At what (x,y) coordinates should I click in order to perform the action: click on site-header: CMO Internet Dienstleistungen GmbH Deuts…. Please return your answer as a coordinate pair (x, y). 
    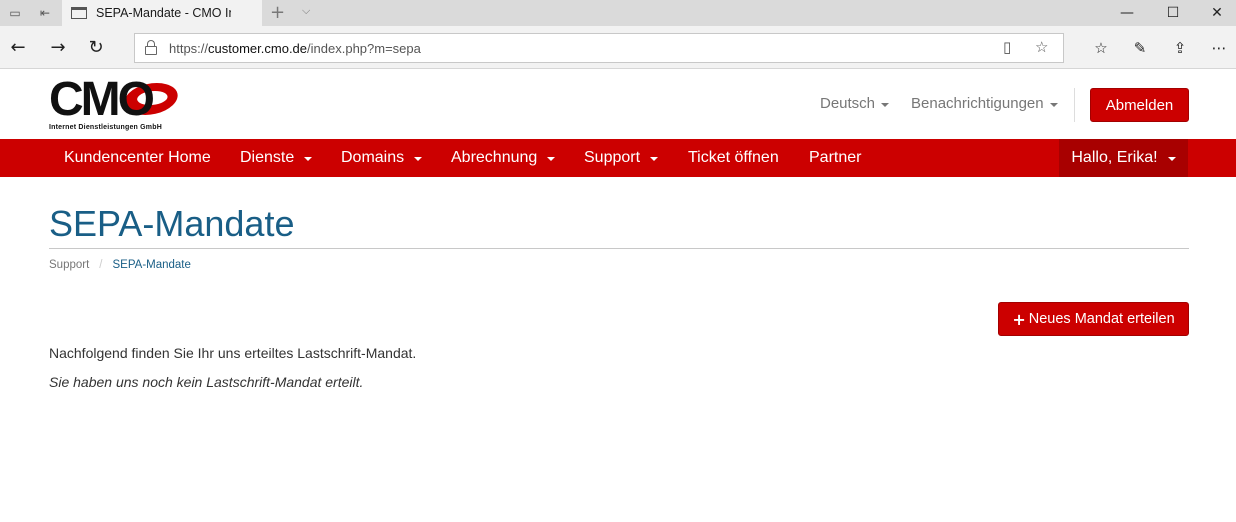
    Looking at the image, I should click on (618, 104).